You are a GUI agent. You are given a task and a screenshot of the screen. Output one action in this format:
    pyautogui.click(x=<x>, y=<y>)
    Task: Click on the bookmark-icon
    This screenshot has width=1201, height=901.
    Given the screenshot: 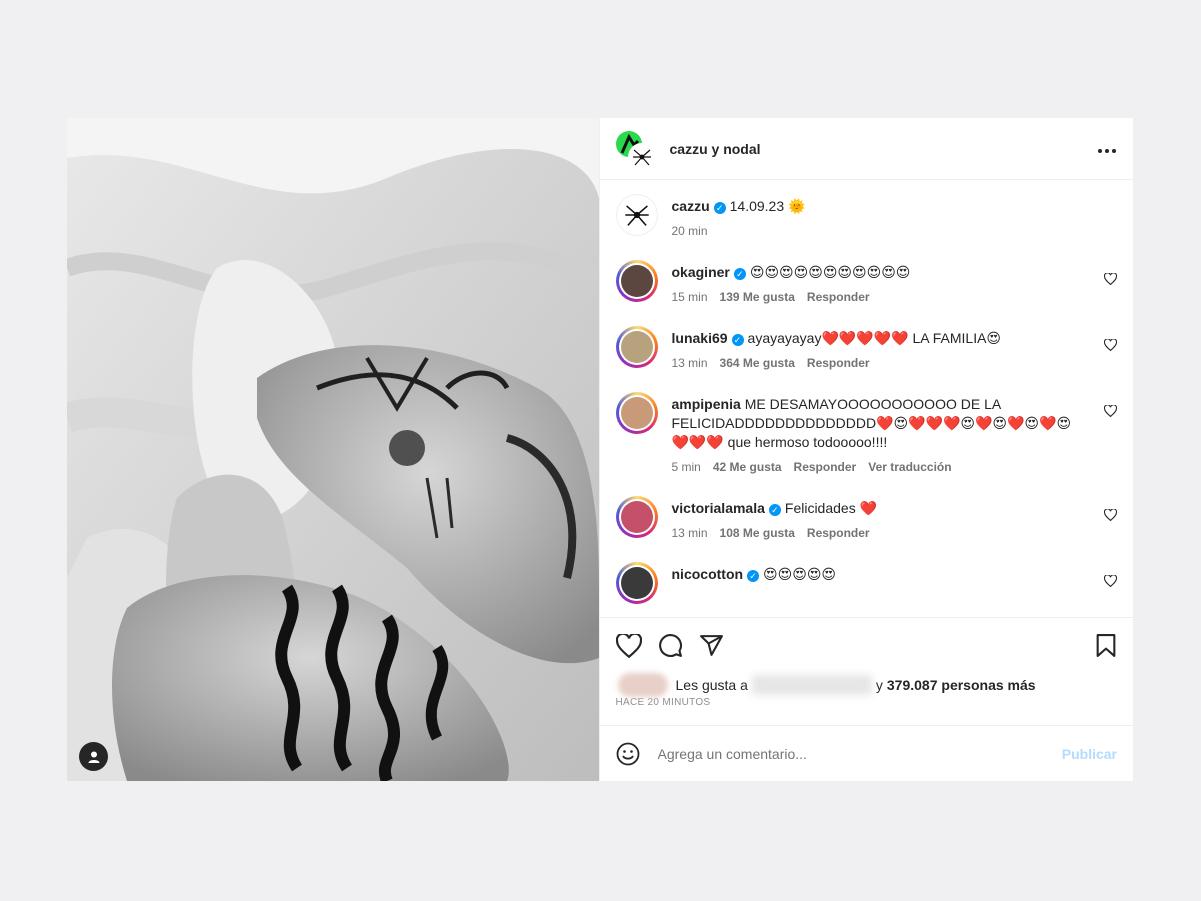 What is the action you would take?
    pyautogui.click(x=1106, y=645)
    